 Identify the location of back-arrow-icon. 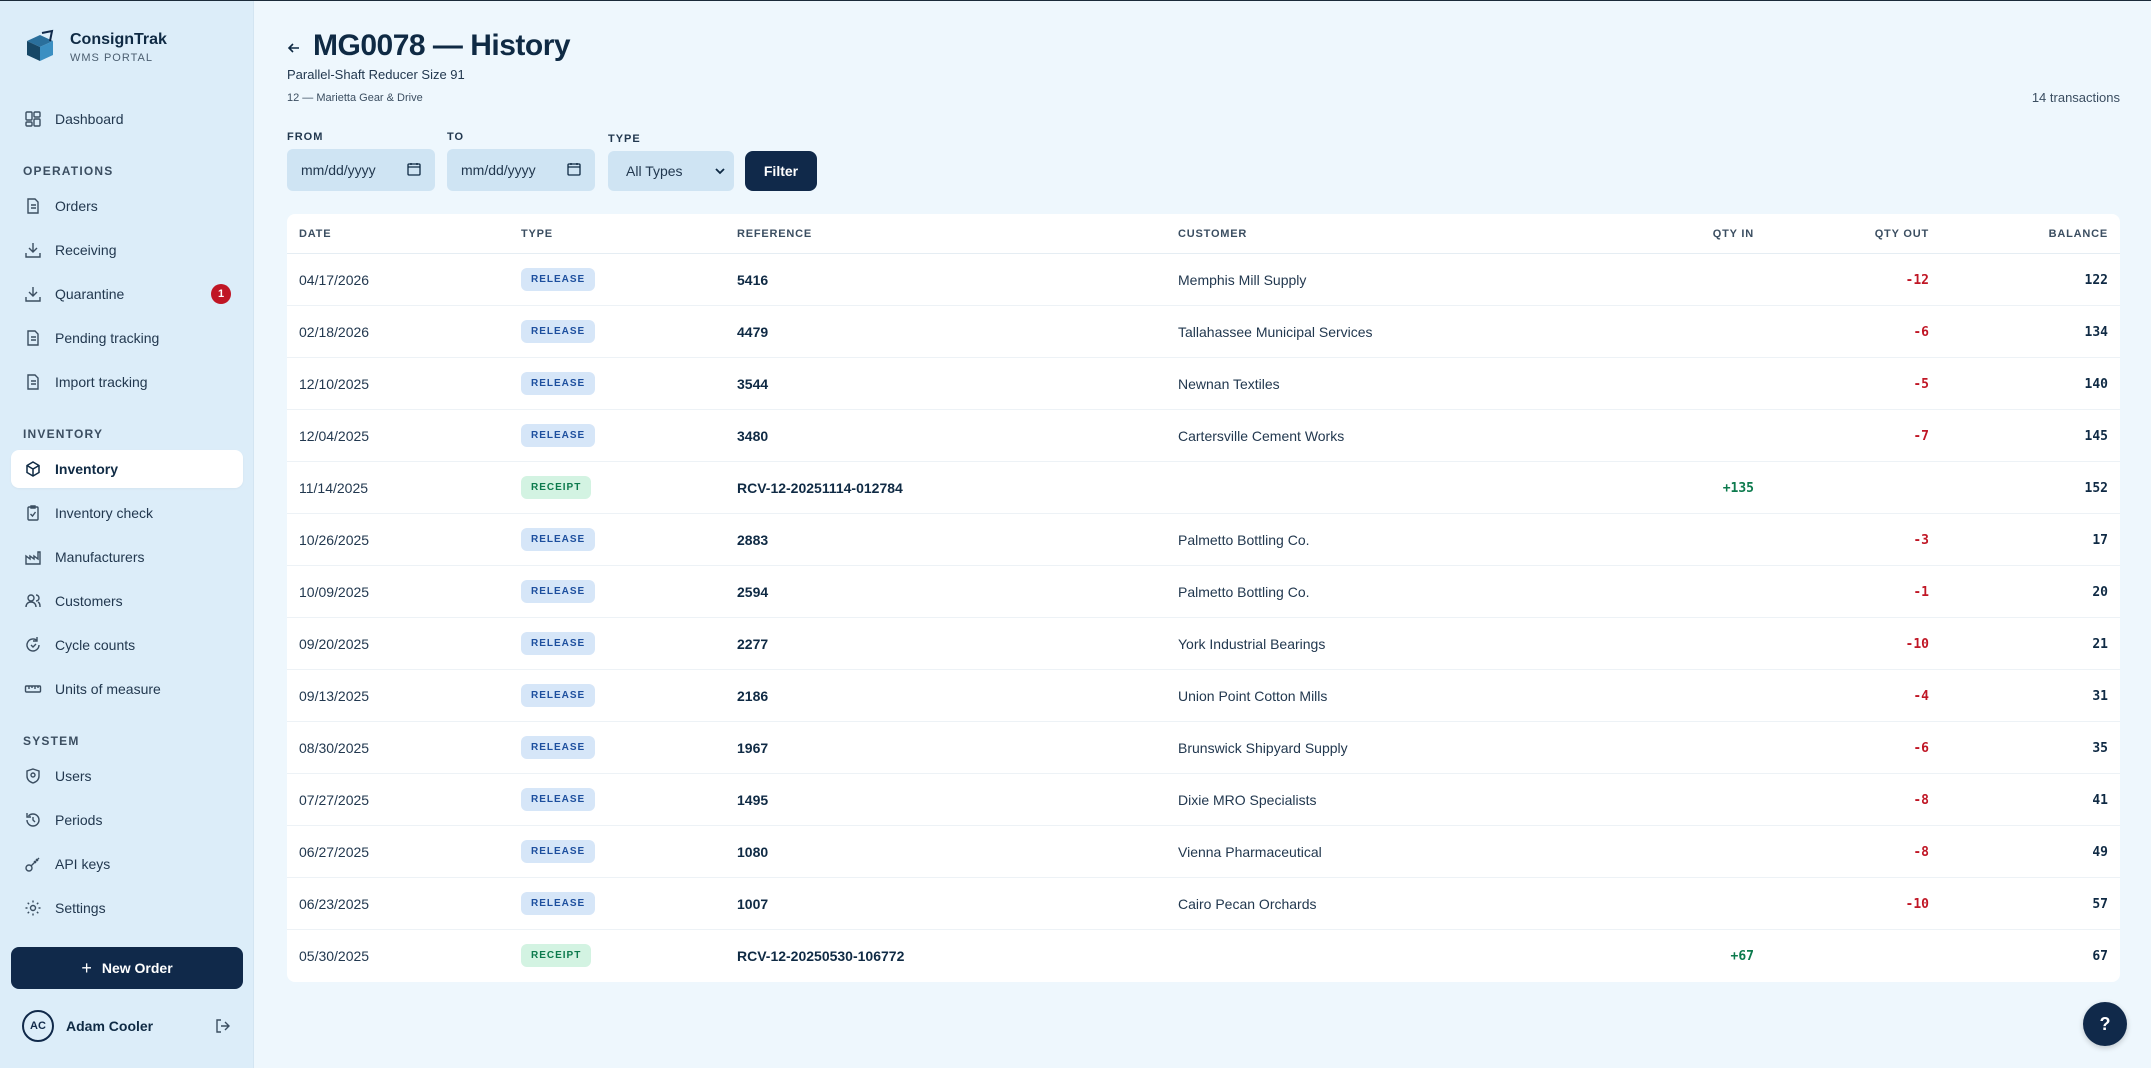
(294, 48).